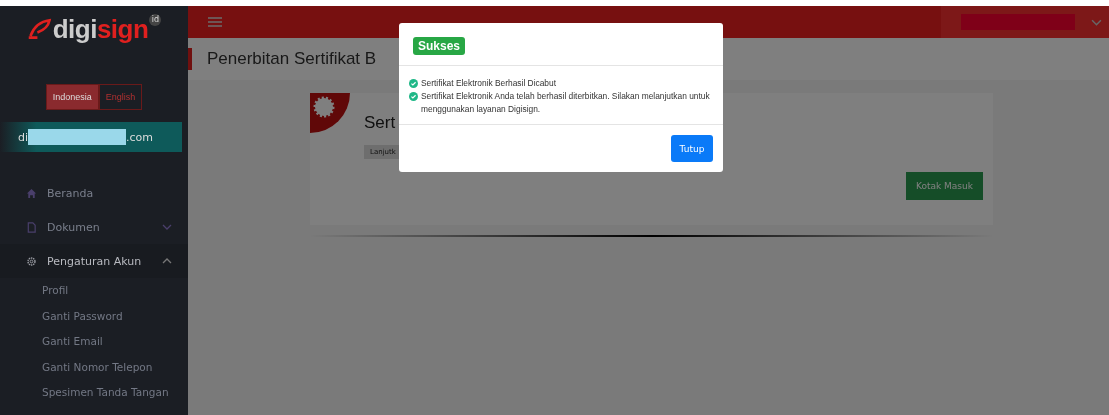 Image resolution: width=1109 pixels, height=415 pixels. Describe the element at coordinates (566, 103) in the screenshot. I see `message-text: Sertifikat Elektronik Anda telah berhasil diterbitkan. Silakan melanjutkan untuk menggunakan layanan Digisign.` at that location.